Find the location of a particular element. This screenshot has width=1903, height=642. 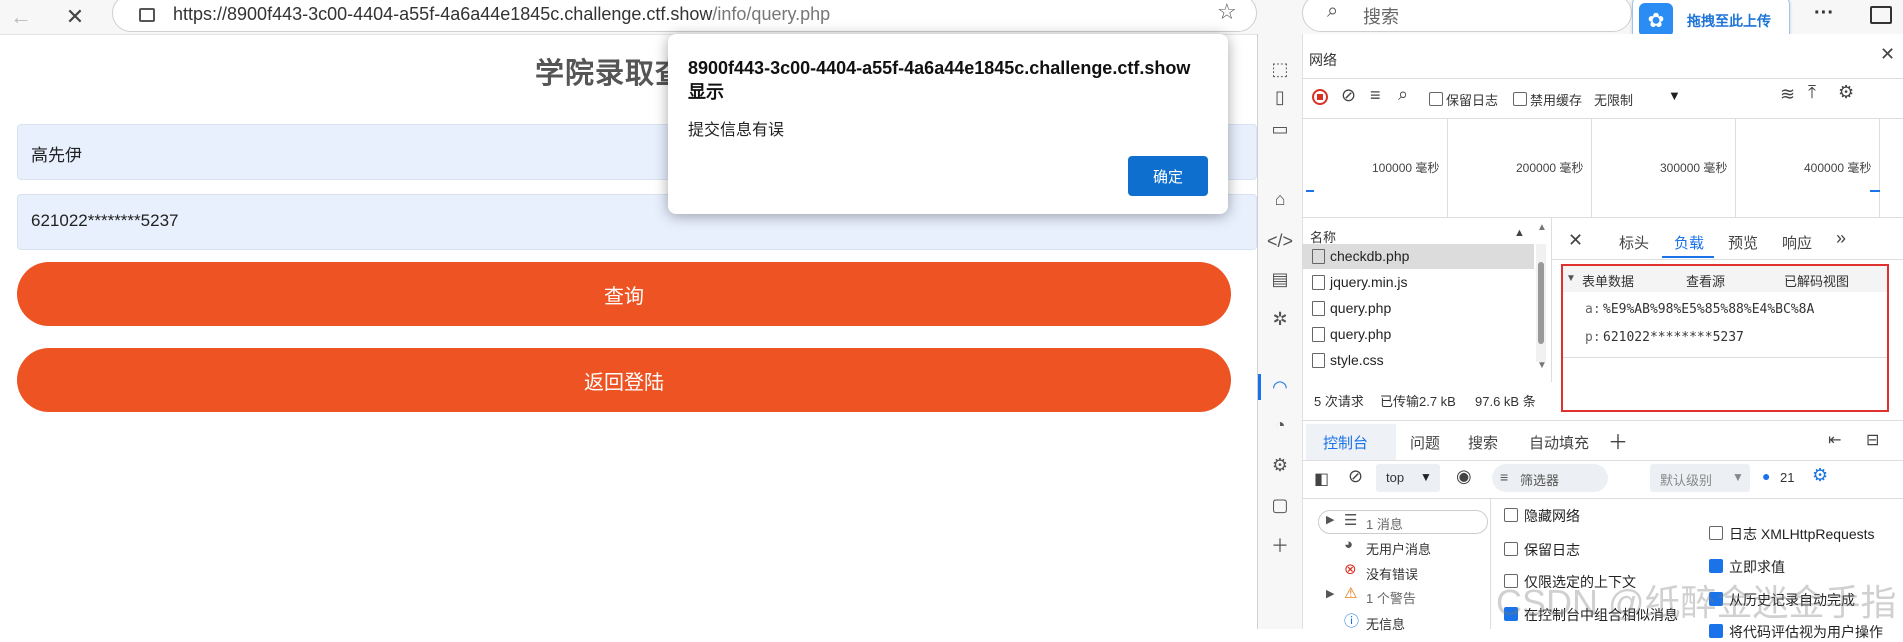

console-settings-gear-icon: ⚙ is located at coordinates (1820, 475).